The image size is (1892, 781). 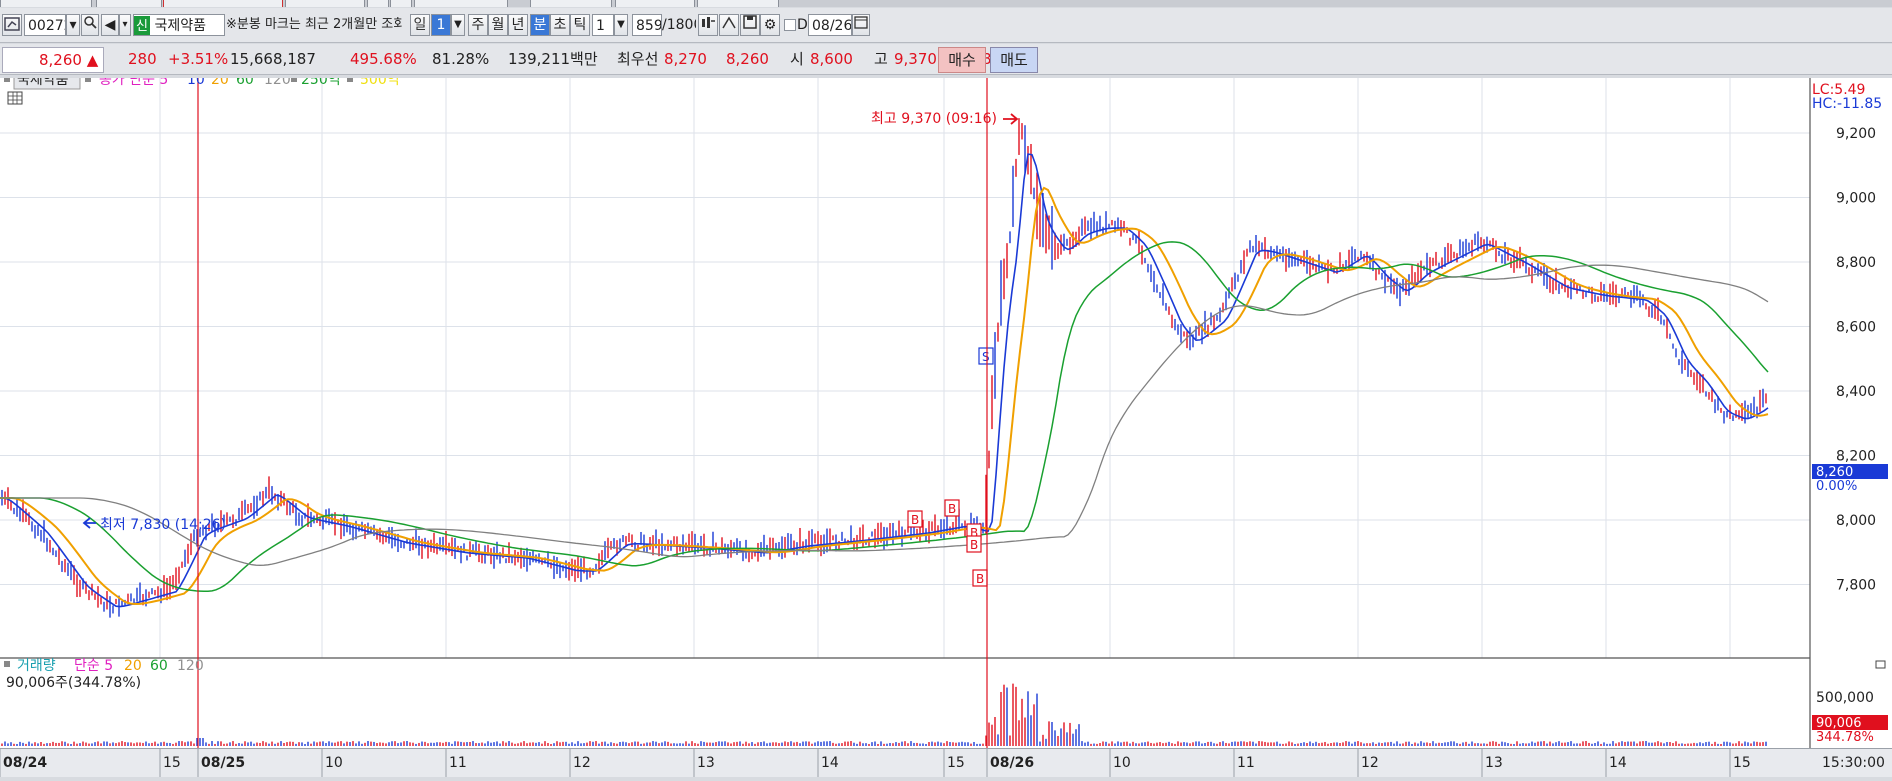 What do you see at coordinates (1856, 134) in the screenshot?
I see `price-axis-tick: 9,200` at bounding box center [1856, 134].